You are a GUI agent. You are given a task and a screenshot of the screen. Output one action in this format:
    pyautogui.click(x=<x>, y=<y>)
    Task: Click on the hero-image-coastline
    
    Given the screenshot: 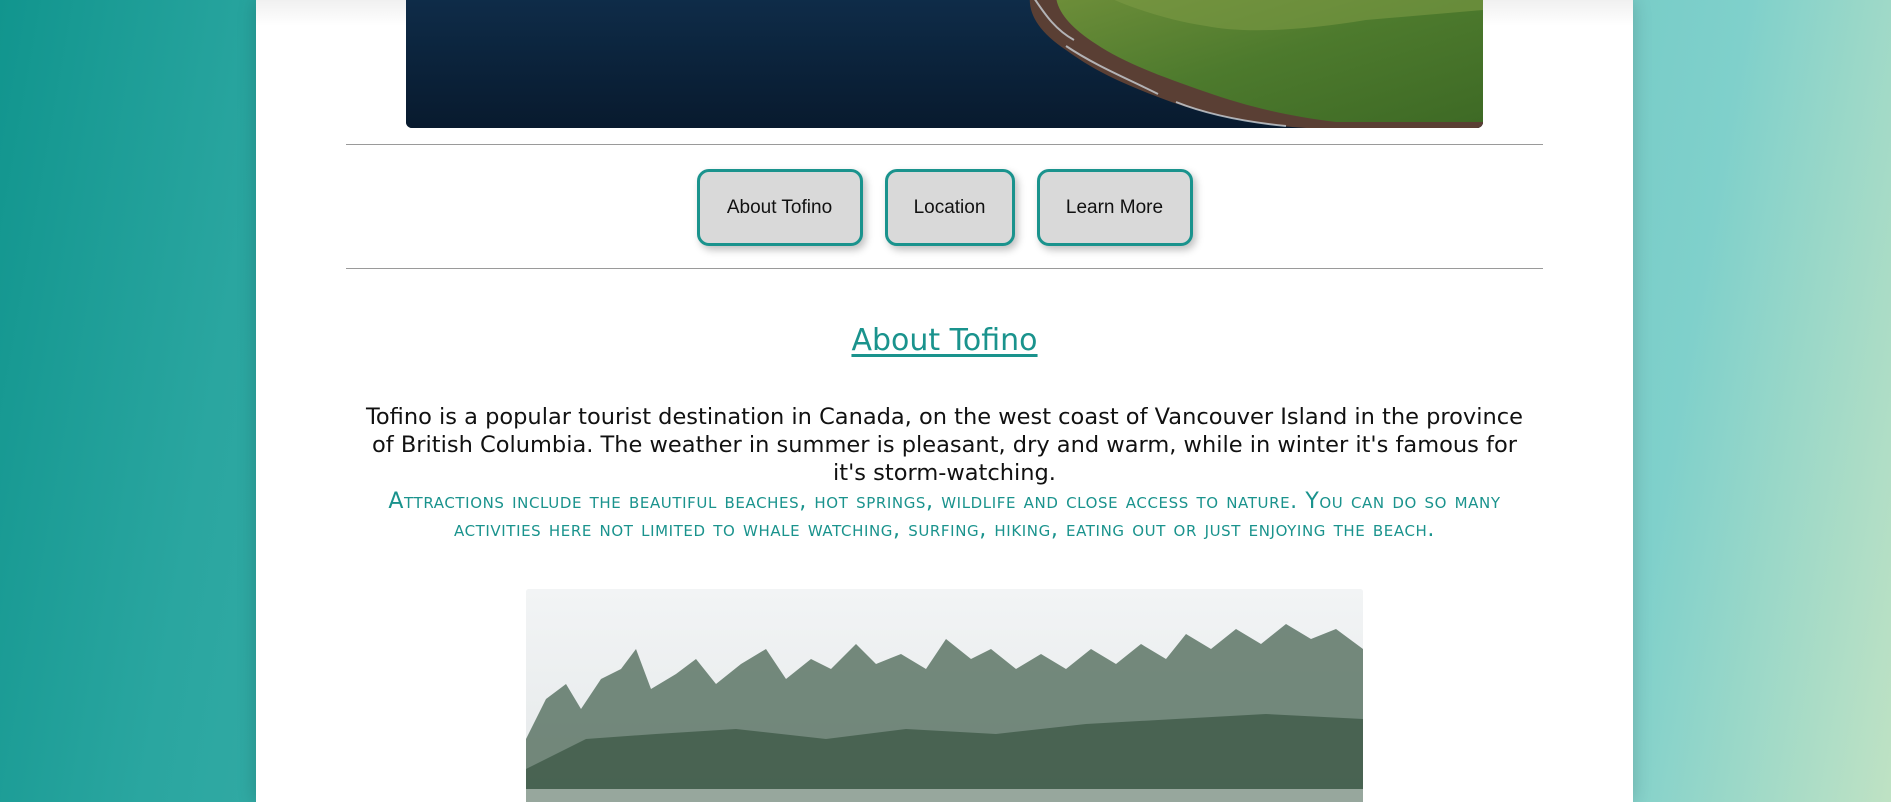 What is the action you would take?
    pyautogui.click(x=944, y=64)
    